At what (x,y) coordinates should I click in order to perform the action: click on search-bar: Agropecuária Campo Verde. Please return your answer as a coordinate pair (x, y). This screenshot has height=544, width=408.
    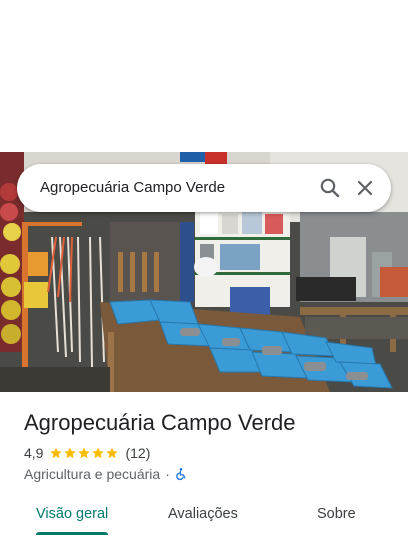
    Looking at the image, I should click on (204, 188).